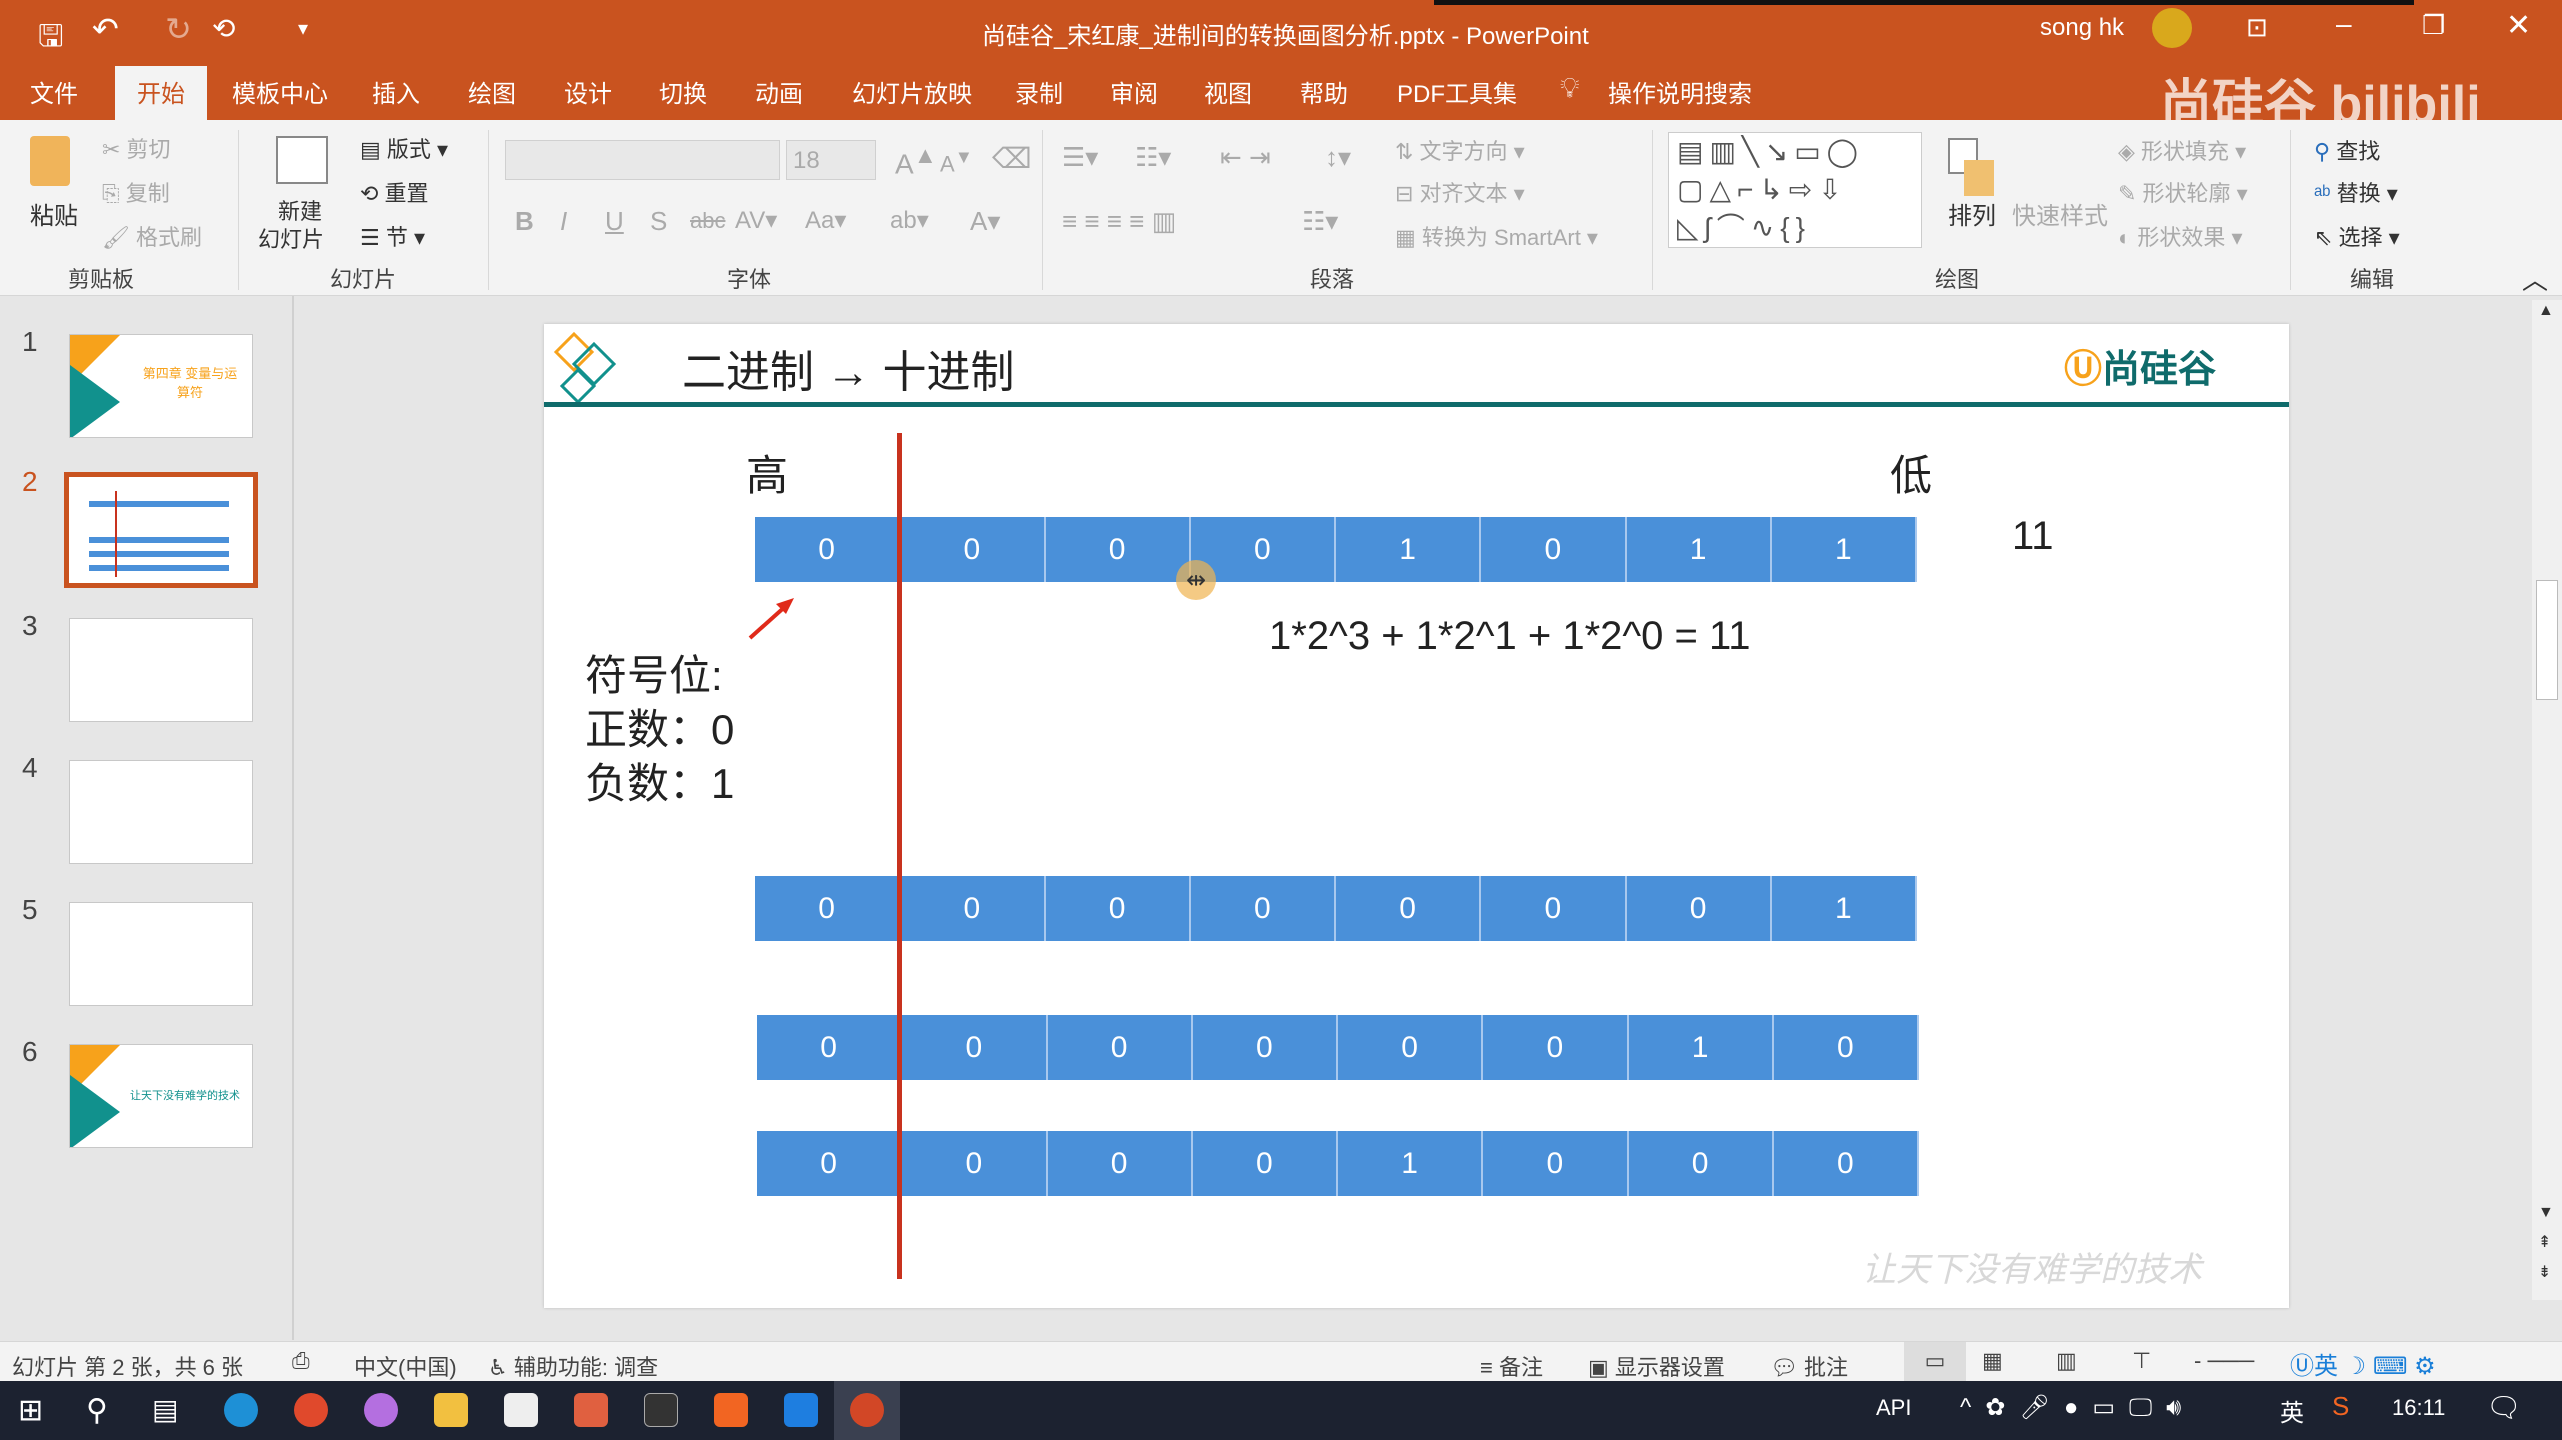 The image size is (2562, 1440). Describe the element at coordinates (2141, 1361) in the screenshot. I see `slideshow-view-icon: ⊤` at that location.